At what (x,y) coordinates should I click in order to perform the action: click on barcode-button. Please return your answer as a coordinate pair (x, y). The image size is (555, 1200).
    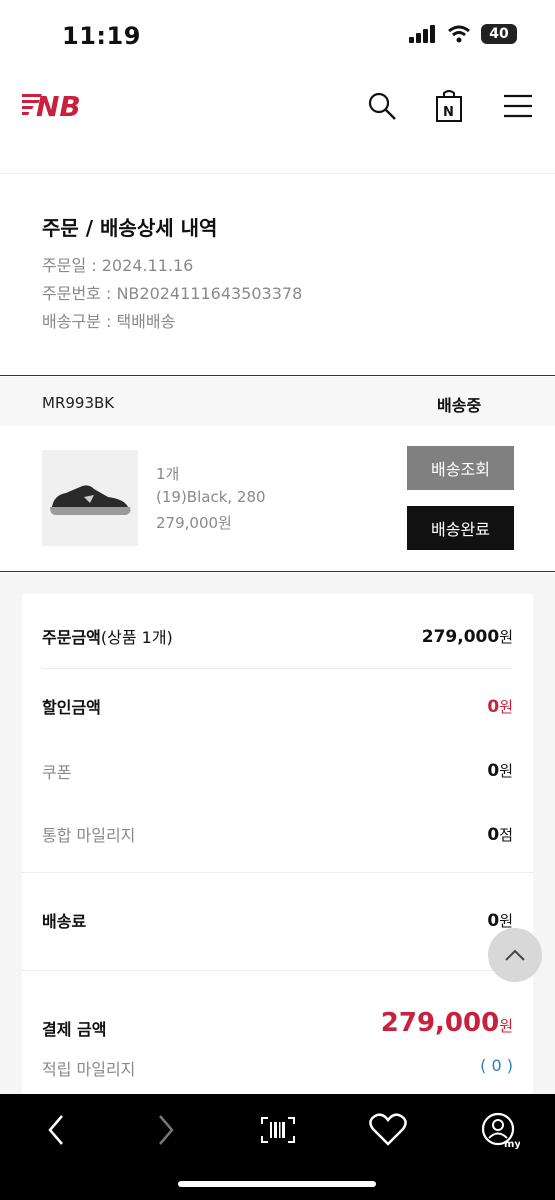
    Looking at the image, I should click on (278, 1130).